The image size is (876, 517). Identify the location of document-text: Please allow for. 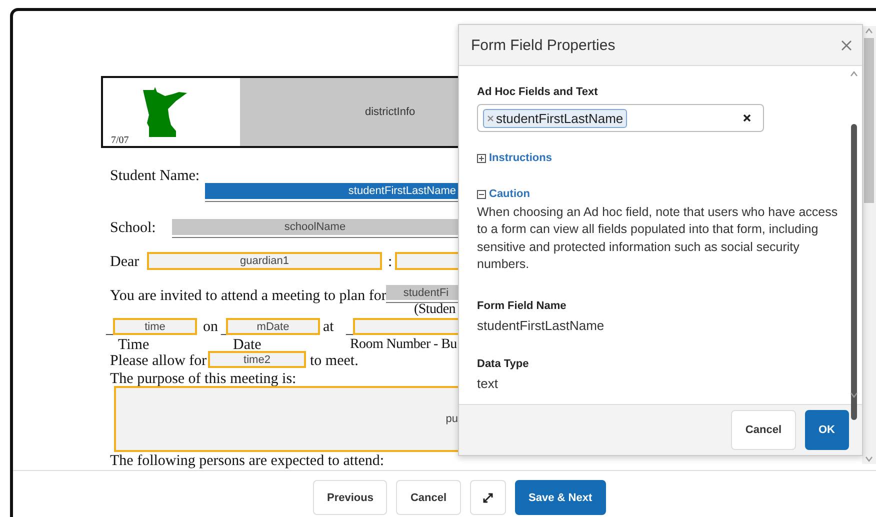
(158, 361).